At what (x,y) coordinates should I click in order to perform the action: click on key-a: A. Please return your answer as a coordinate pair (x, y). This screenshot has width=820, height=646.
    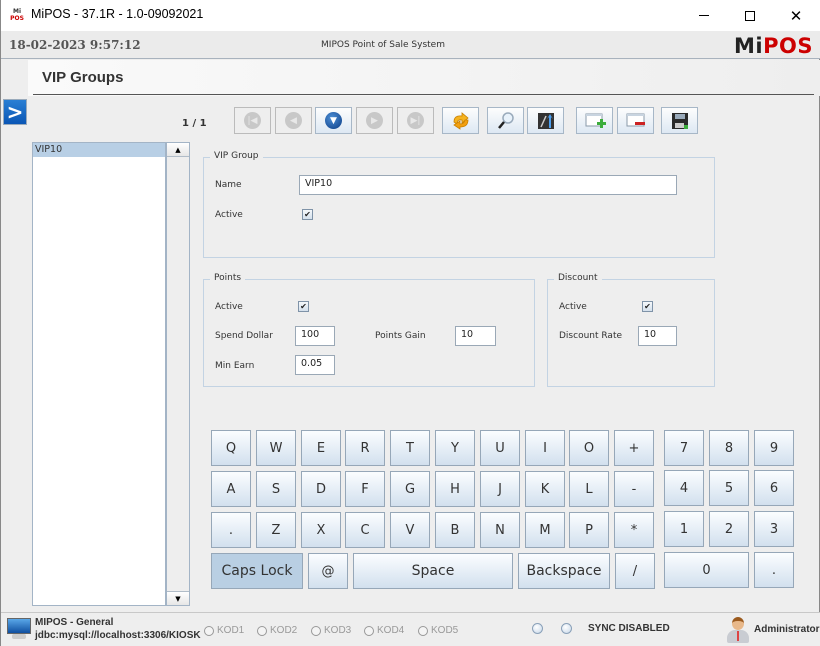
    Looking at the image, I should click on (231, 489).